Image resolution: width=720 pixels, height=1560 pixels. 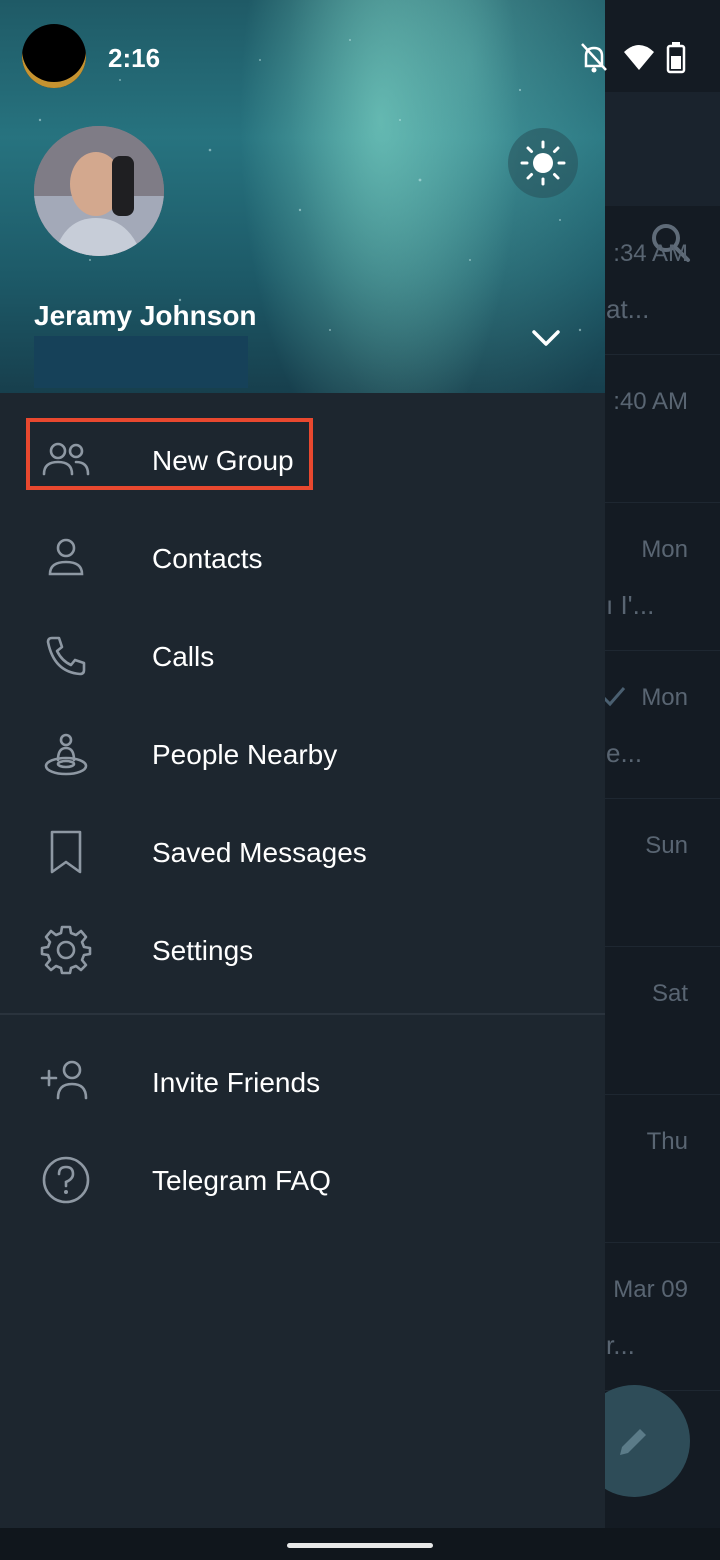 What do you see at coordinates (302, 1014) in the screenshot?
I see `menu-divider` at bounding box center [302, 1014].